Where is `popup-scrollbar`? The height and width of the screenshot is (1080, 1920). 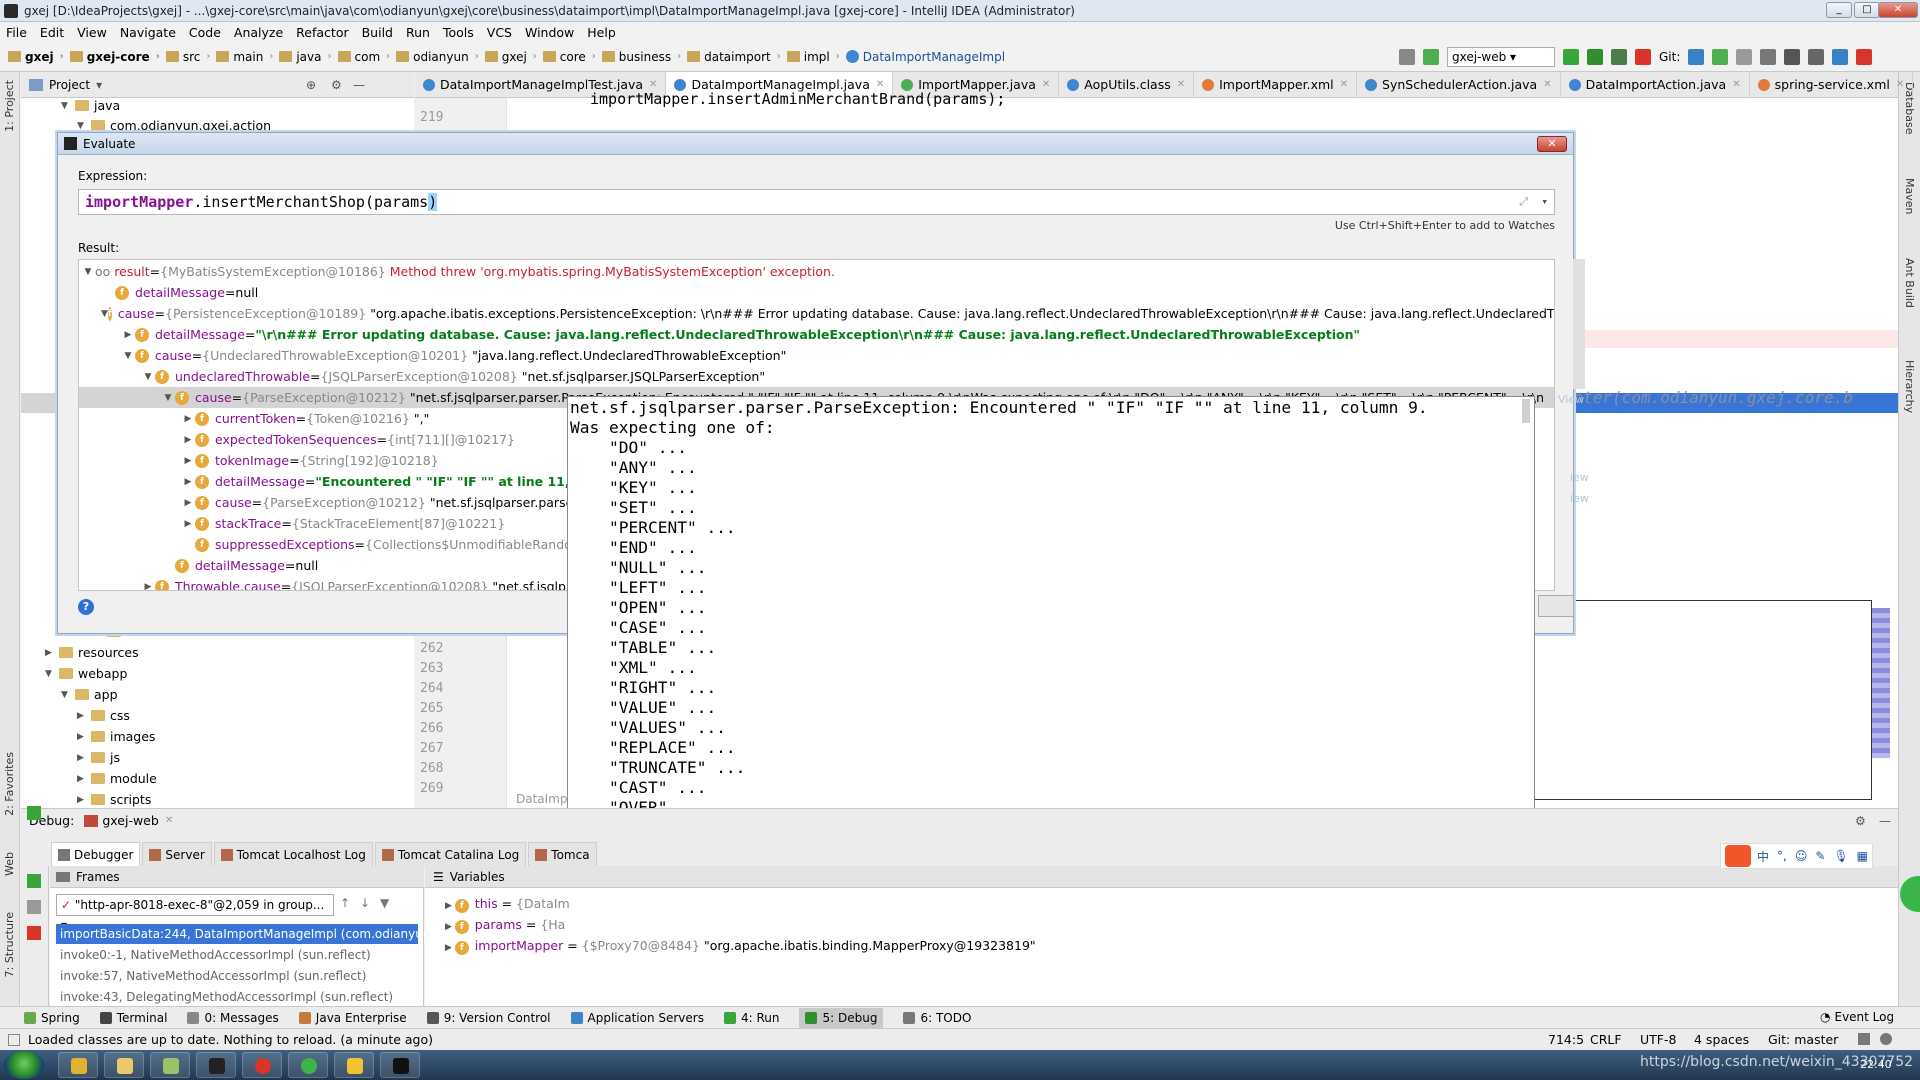 popup-scrollbar is located at coordinates (1526, 411).